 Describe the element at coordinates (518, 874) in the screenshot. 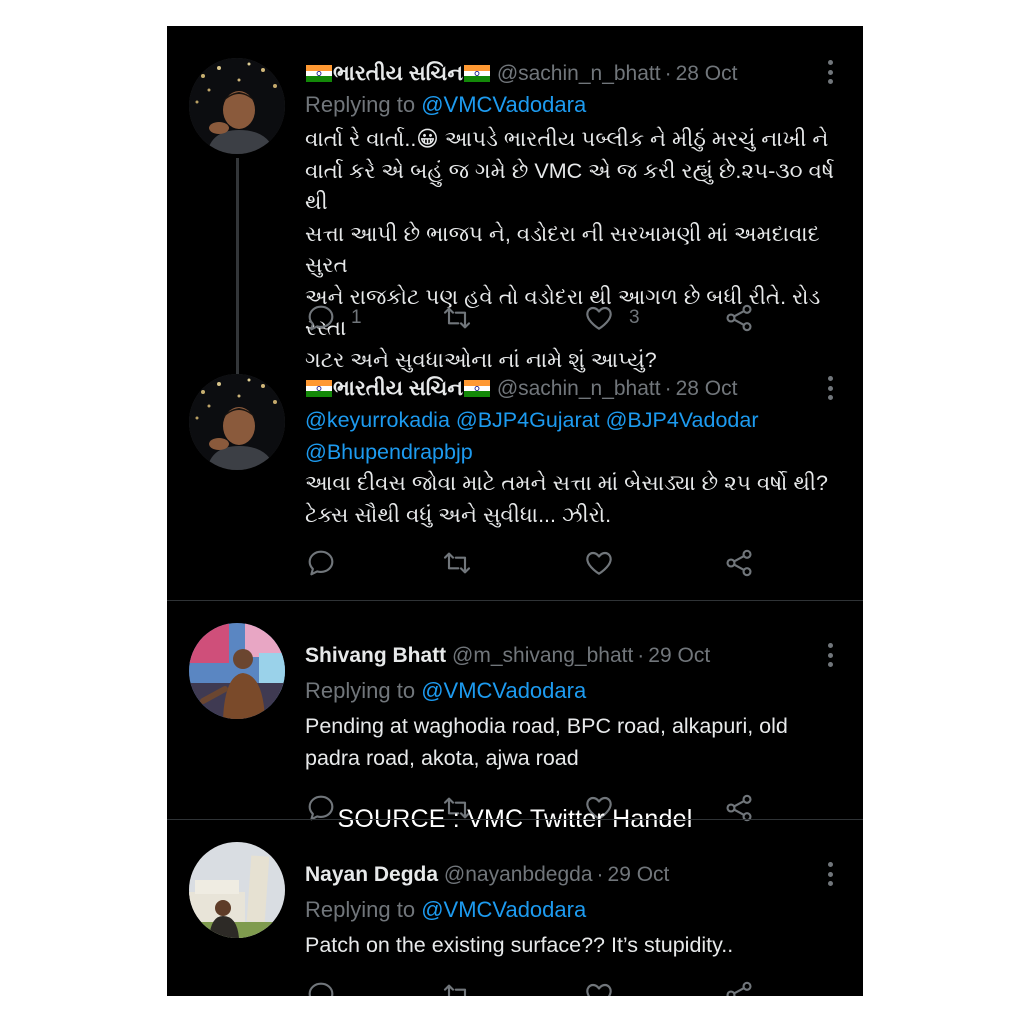

I see `user-handle: @nayanbdegda` at that location.